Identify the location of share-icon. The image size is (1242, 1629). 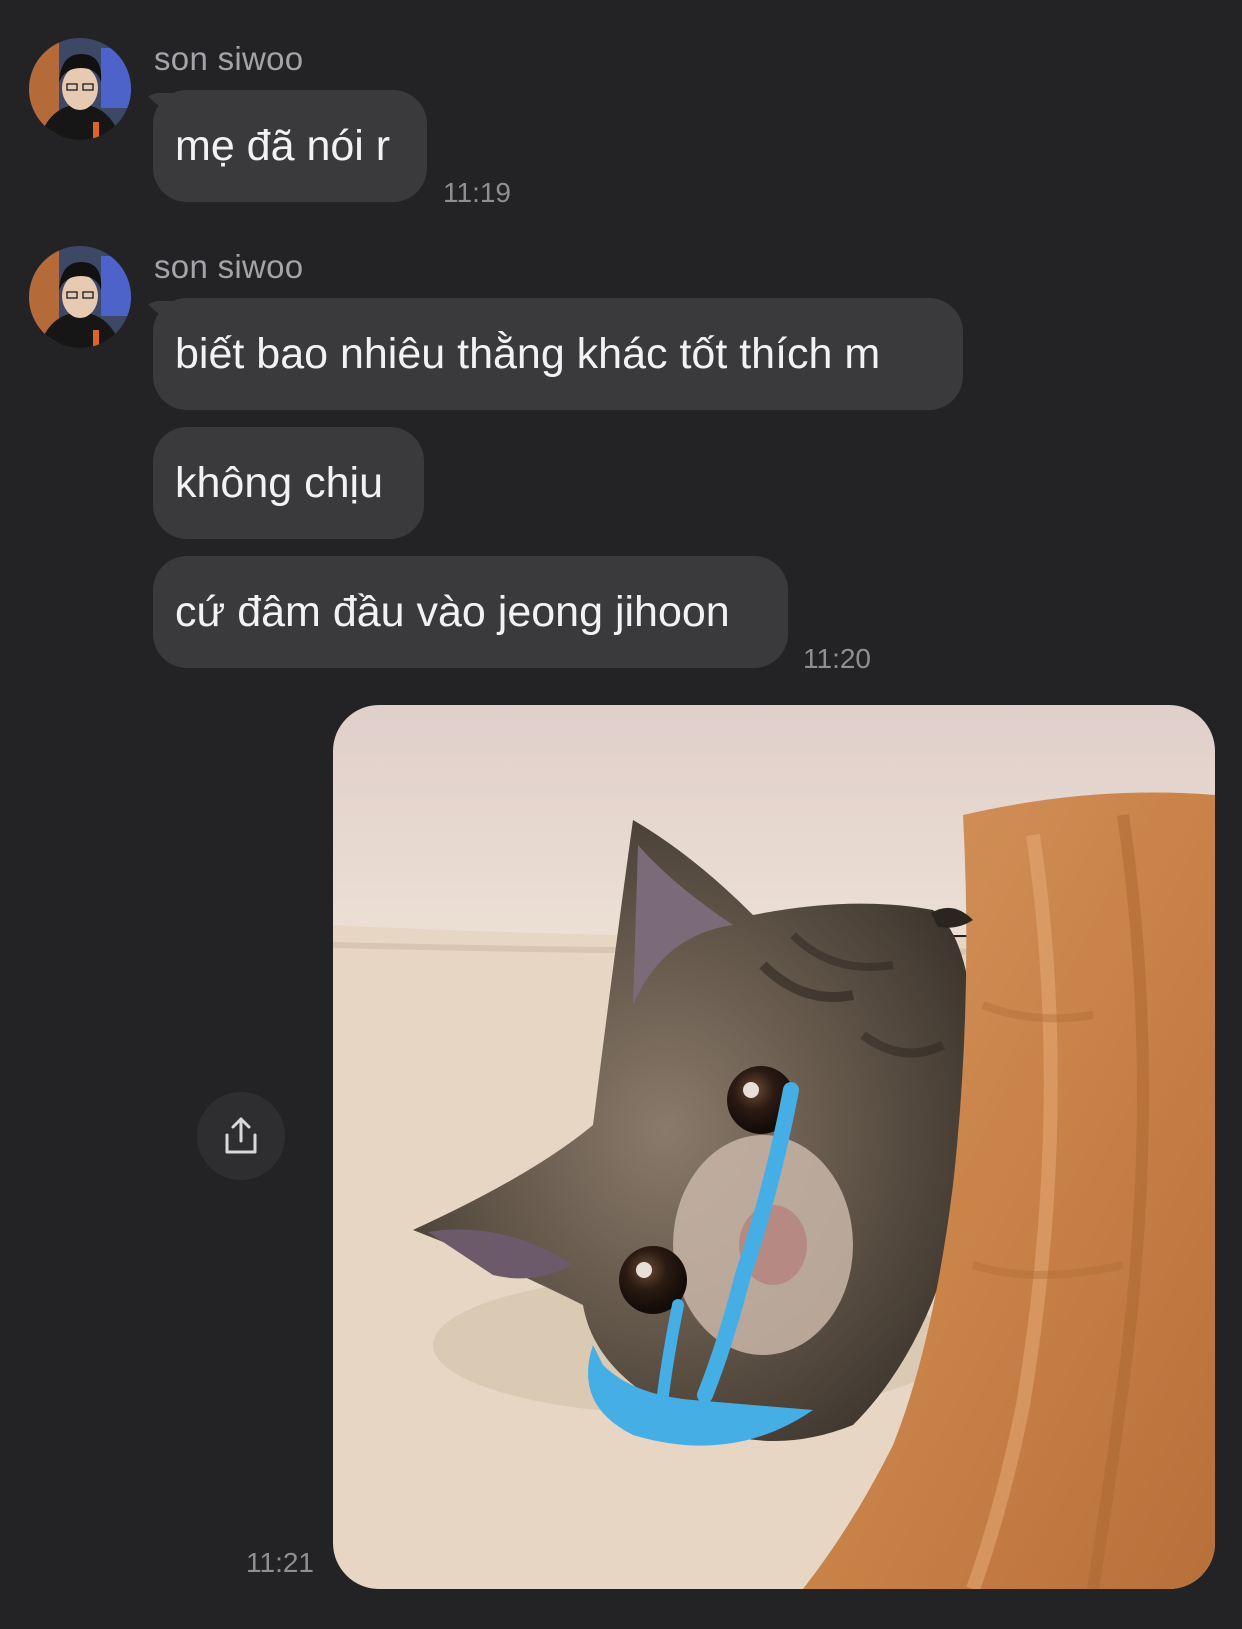
(241, 1135).